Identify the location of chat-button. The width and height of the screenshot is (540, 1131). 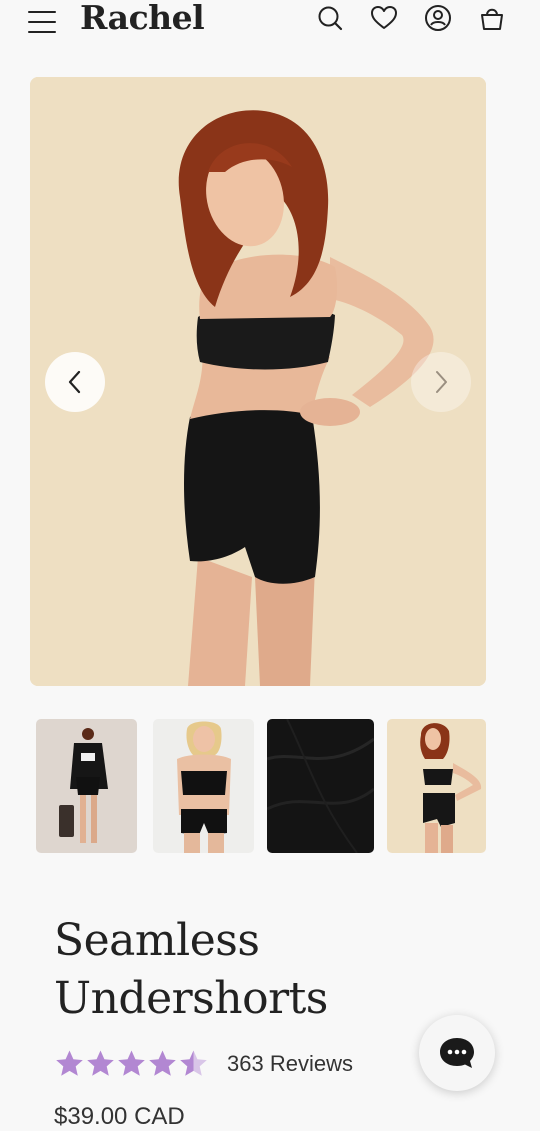
(457, 1053).